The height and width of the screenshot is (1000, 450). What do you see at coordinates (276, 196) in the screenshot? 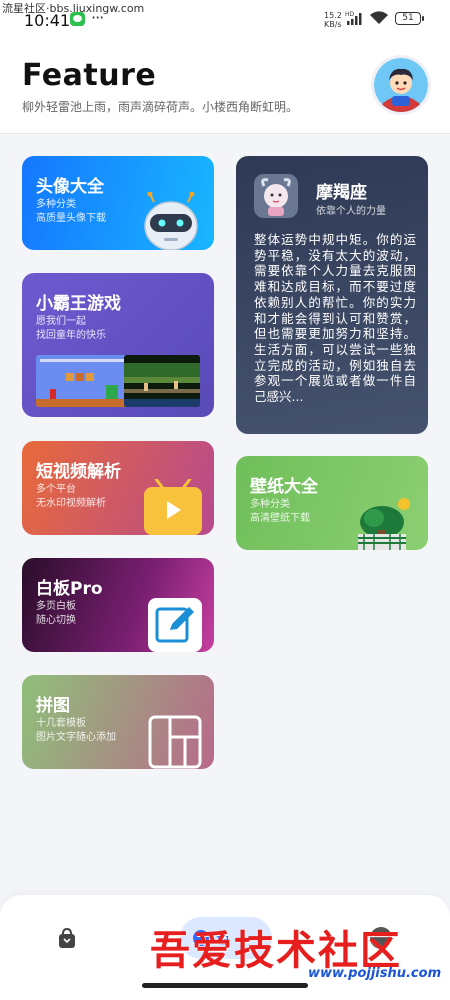
I see `capricorn-icon` at bounding box center [276, 196].